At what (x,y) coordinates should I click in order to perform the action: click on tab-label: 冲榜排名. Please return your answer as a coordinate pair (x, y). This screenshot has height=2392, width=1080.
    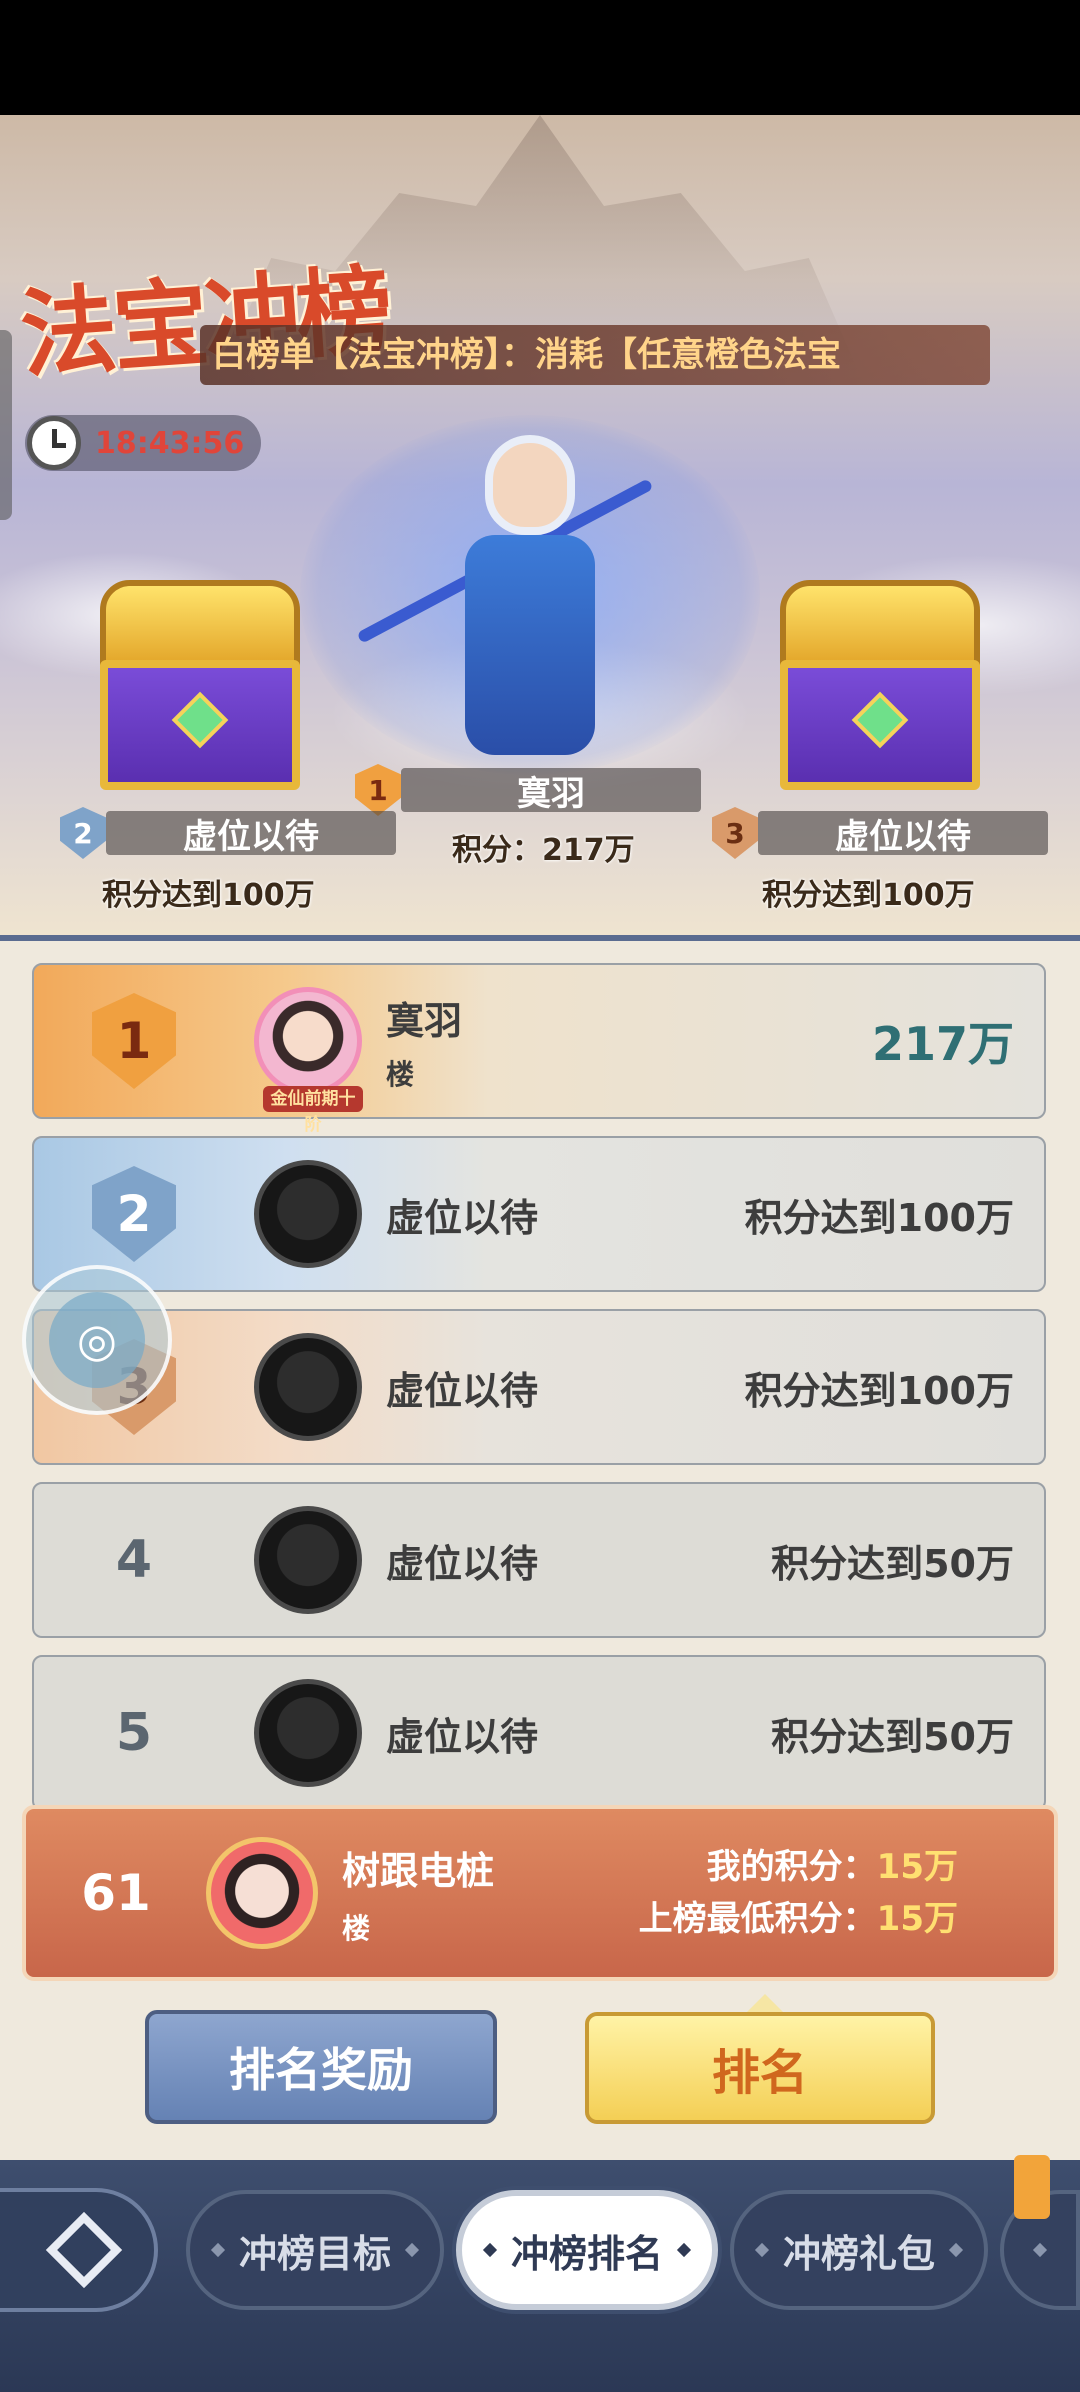
    Looking at the image, I should click on (586, 2253).